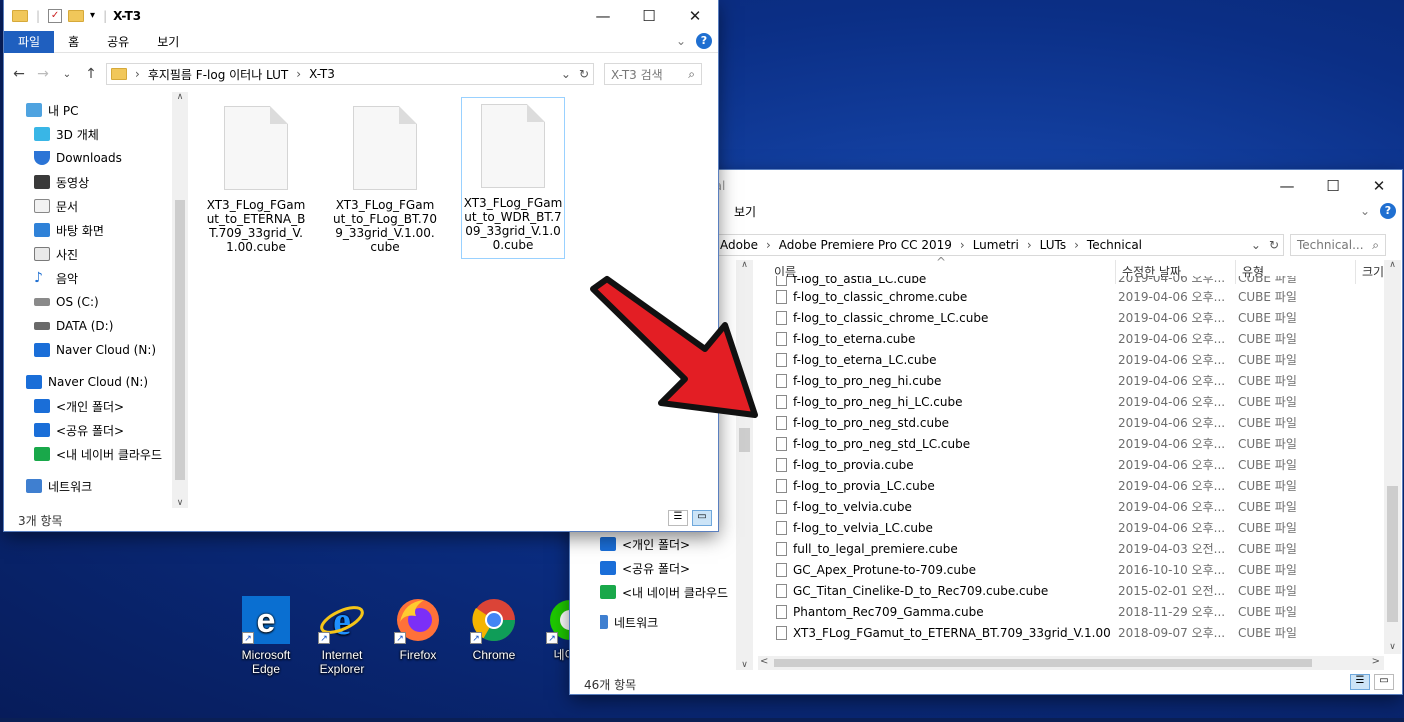  What do you see at coordinates (653, 74) in the screenshot?
I see `search-input: X-T3 검색 ⌕` at bounding box center [653, 74].